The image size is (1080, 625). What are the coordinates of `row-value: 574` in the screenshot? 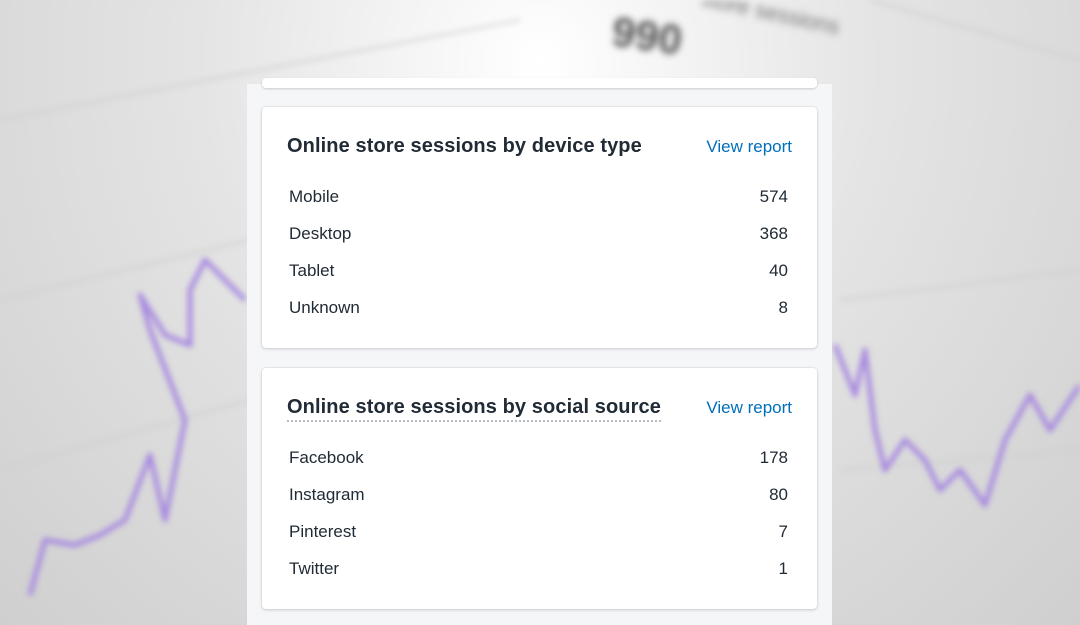 It's located at (773, 196).